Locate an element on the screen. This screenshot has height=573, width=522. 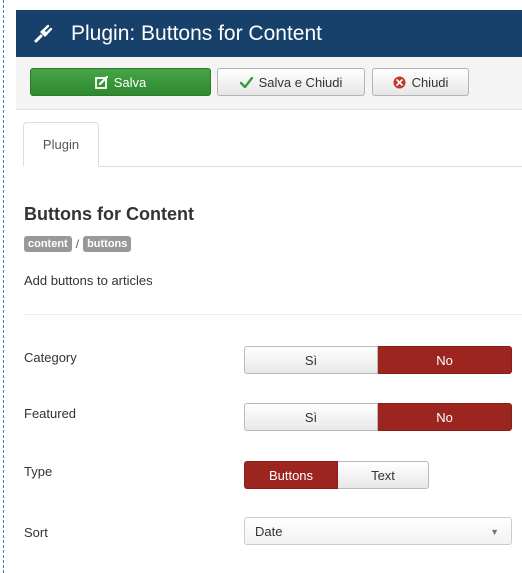
category-toggle: Sì No is located at coordinates (378, 360).